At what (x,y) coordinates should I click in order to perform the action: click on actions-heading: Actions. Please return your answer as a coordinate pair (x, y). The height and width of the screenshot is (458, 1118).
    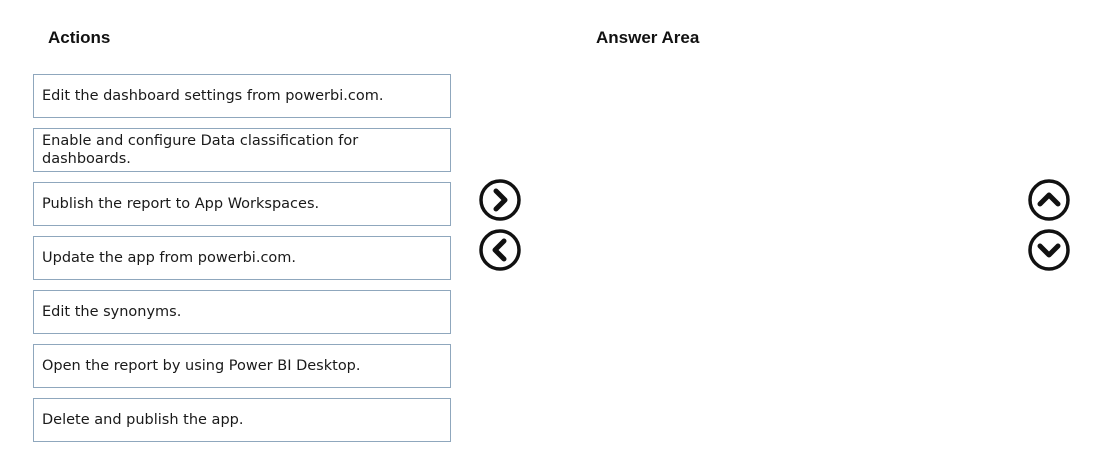
    Looking at the image, I should click on (79, 37).